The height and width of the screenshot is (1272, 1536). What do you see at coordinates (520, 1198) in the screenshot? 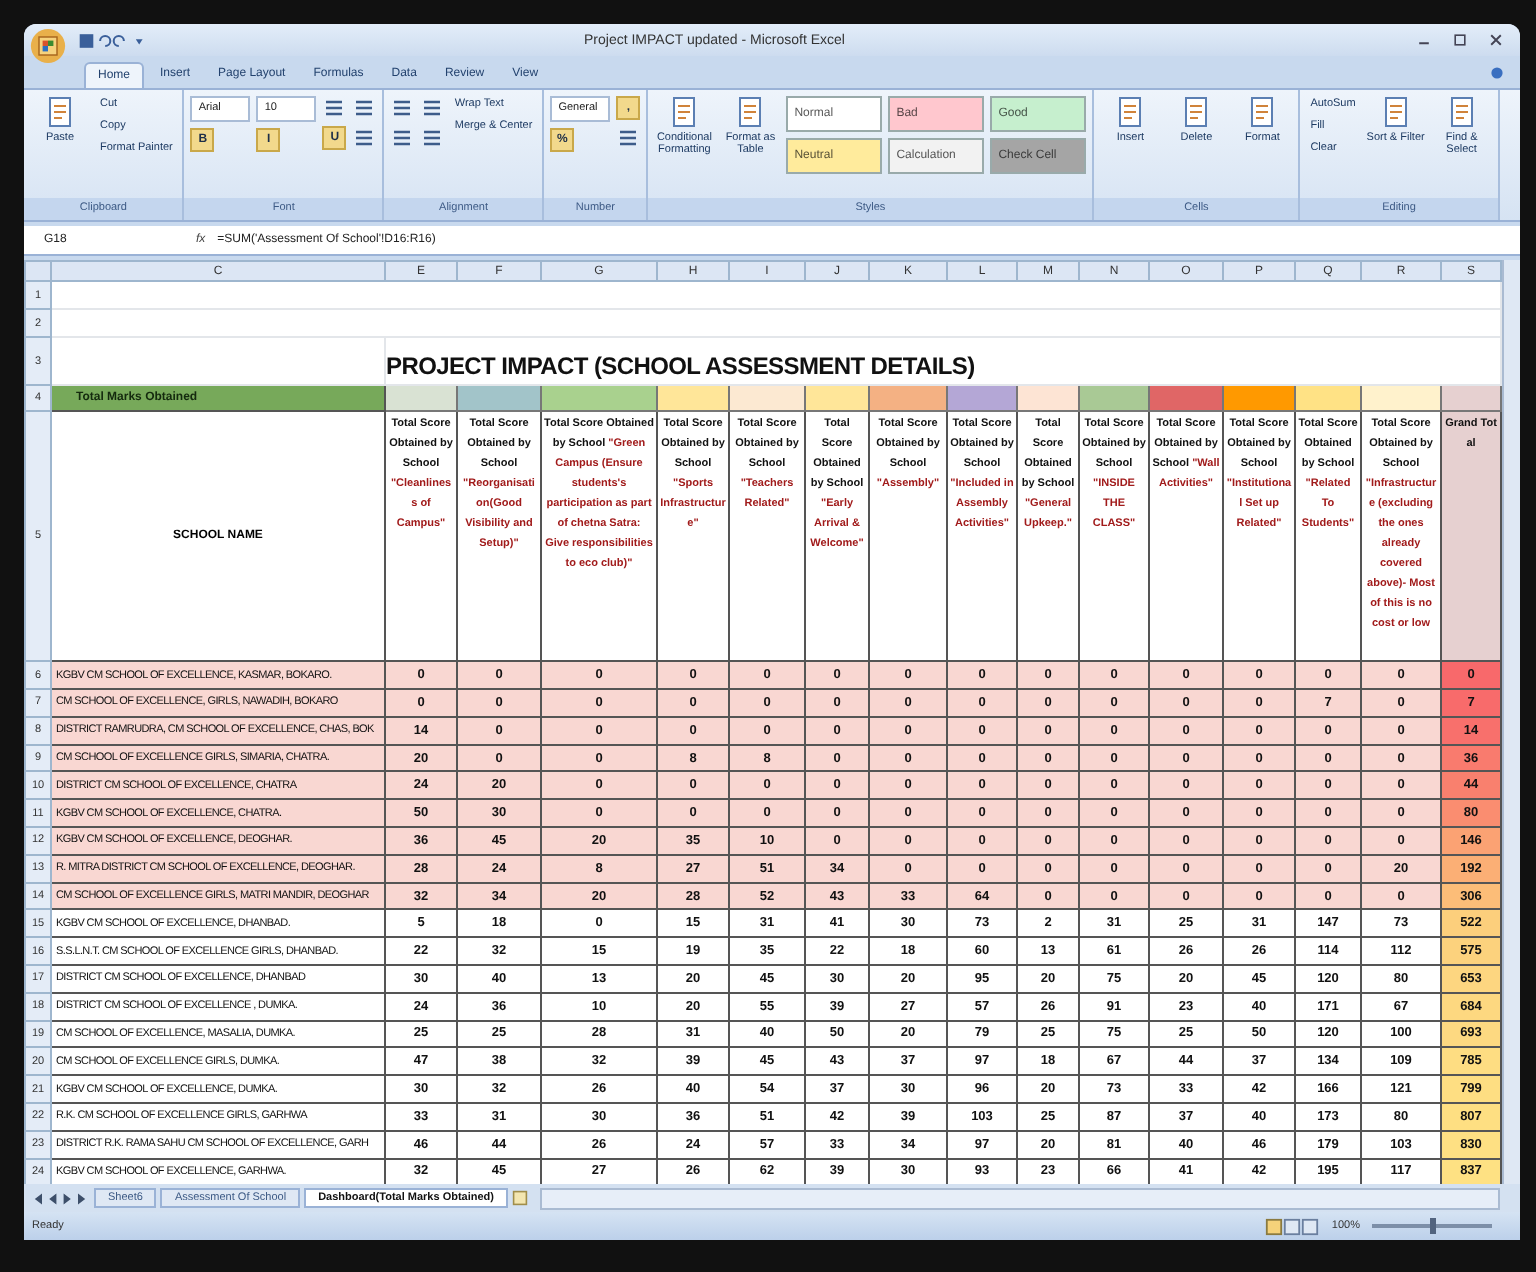
I see `new-sheet-icon` at bounding box center [520, 1198].